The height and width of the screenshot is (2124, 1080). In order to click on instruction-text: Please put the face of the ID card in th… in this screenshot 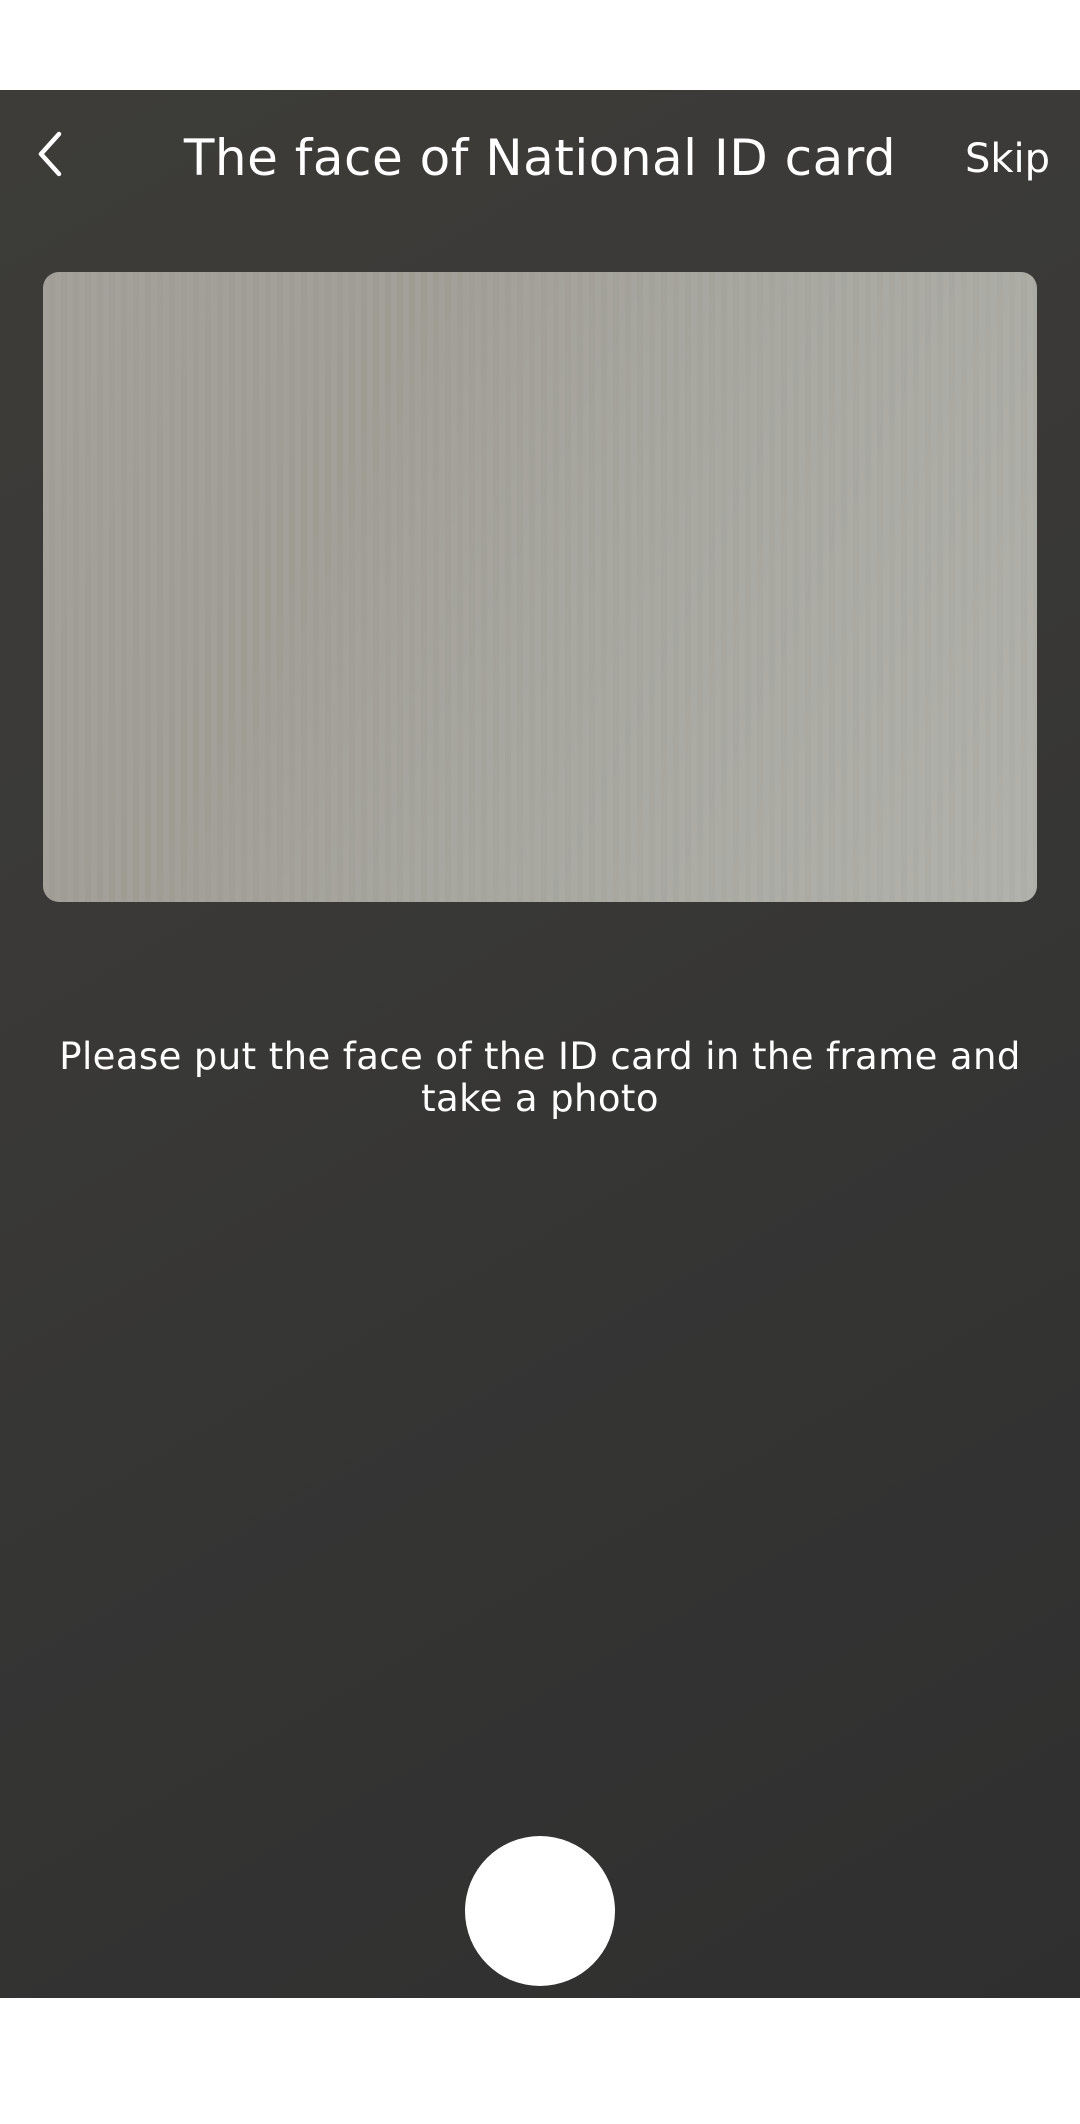, I will do `click(540, 1077)`.